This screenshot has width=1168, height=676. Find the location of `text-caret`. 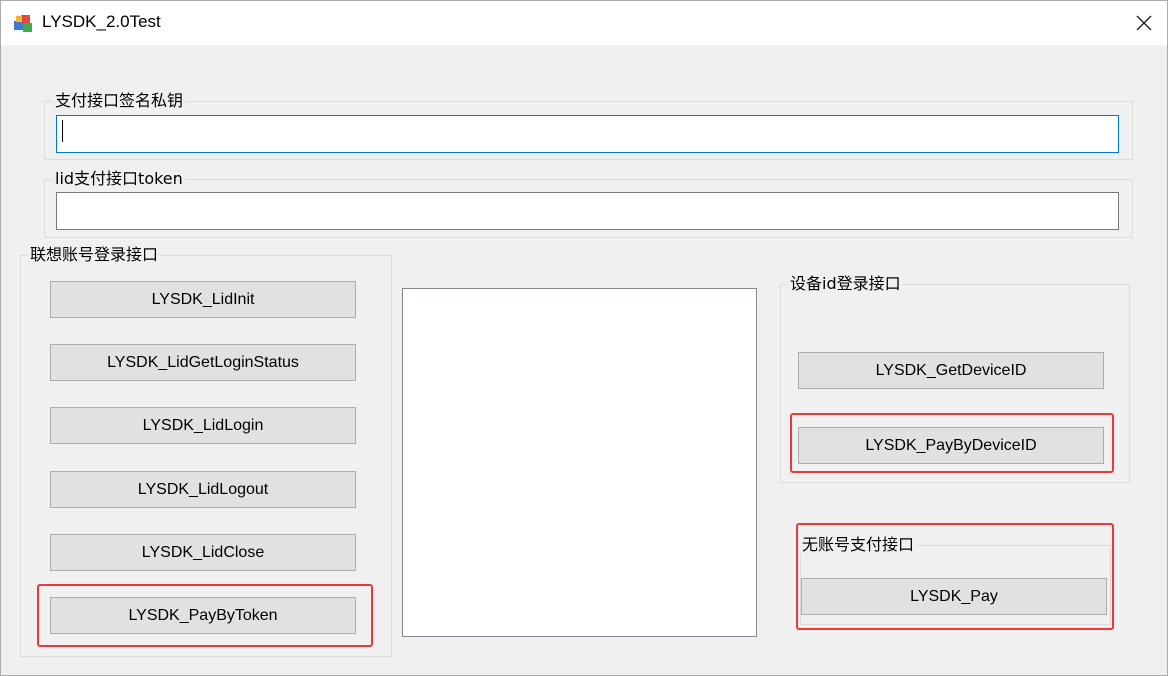

text-caret is located at coordinates (62, 131).